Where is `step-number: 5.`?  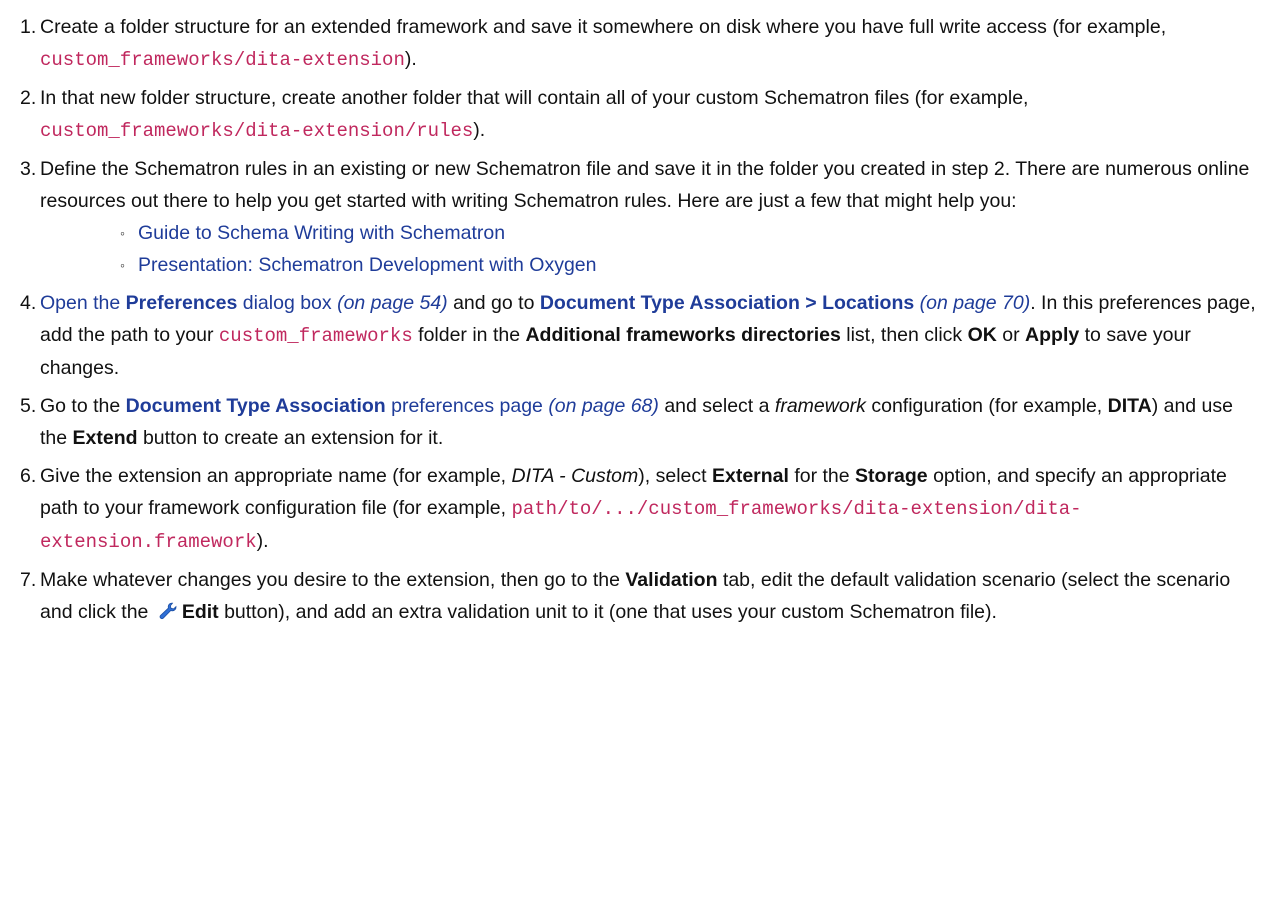
step-number: 5. is located at coordinates (28, 406).